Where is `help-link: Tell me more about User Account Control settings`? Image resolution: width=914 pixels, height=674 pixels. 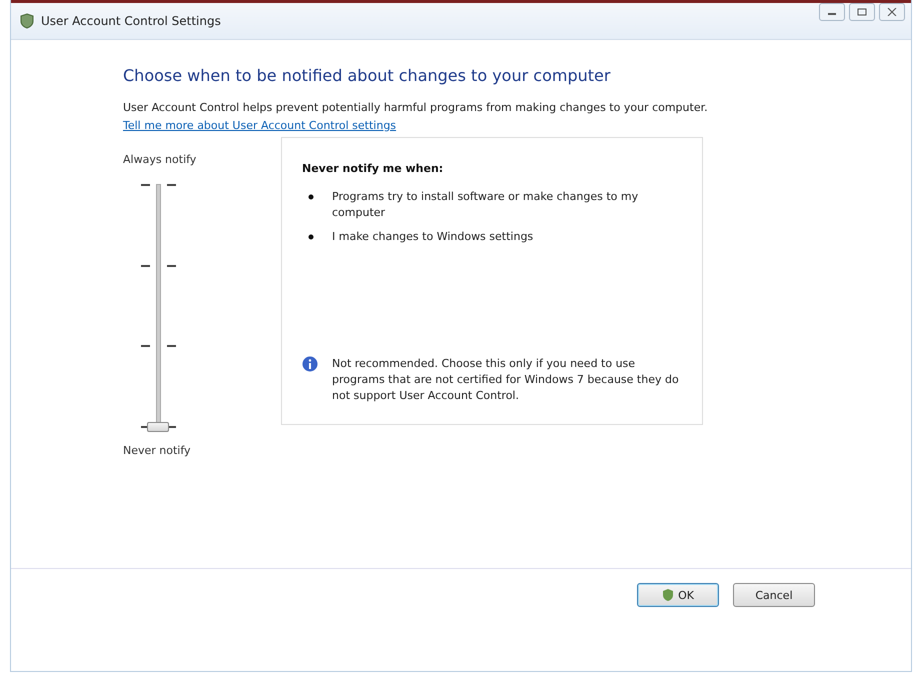 help-link: Tell me more about User Account Control settings is located at coordinates (259, 125).